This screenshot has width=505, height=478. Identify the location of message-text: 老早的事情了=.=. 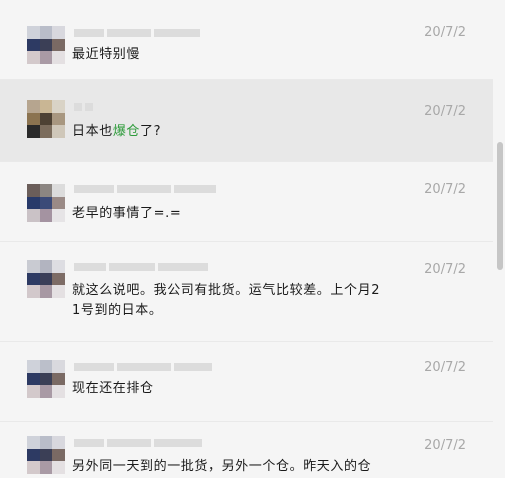
(127, 213).